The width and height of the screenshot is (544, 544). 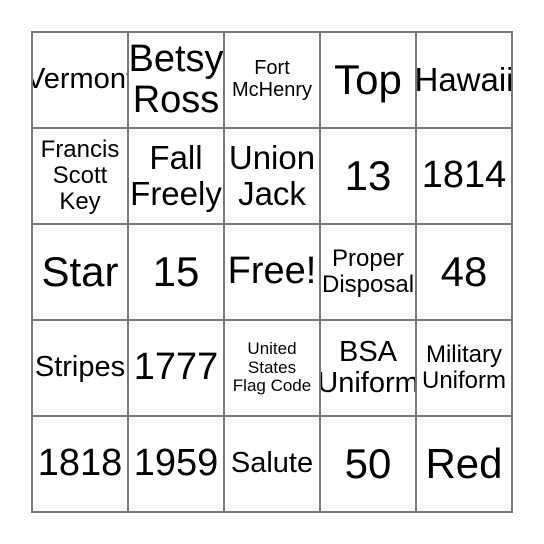 I want to click on bingo-cell: 1818, so click(x=81, y=465).